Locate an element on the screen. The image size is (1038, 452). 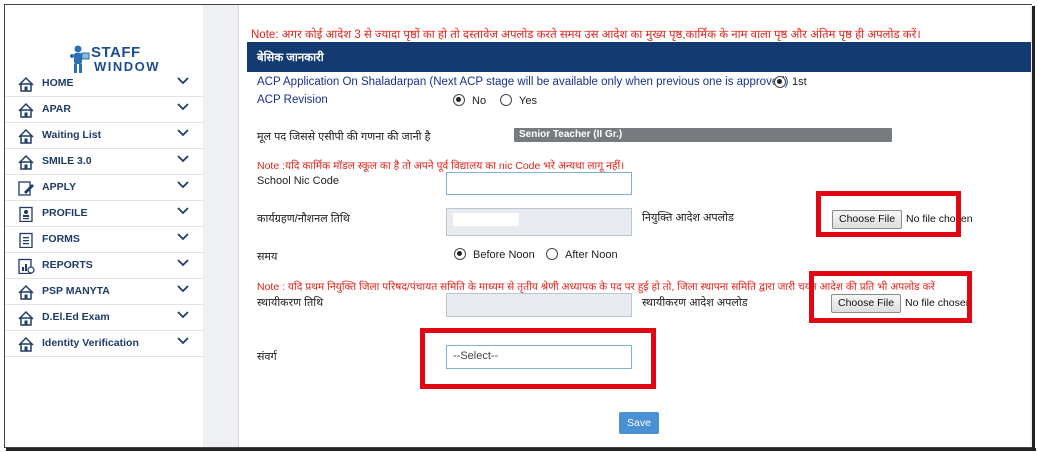
frame-shadow-right is located at coordinates (1033, 228).